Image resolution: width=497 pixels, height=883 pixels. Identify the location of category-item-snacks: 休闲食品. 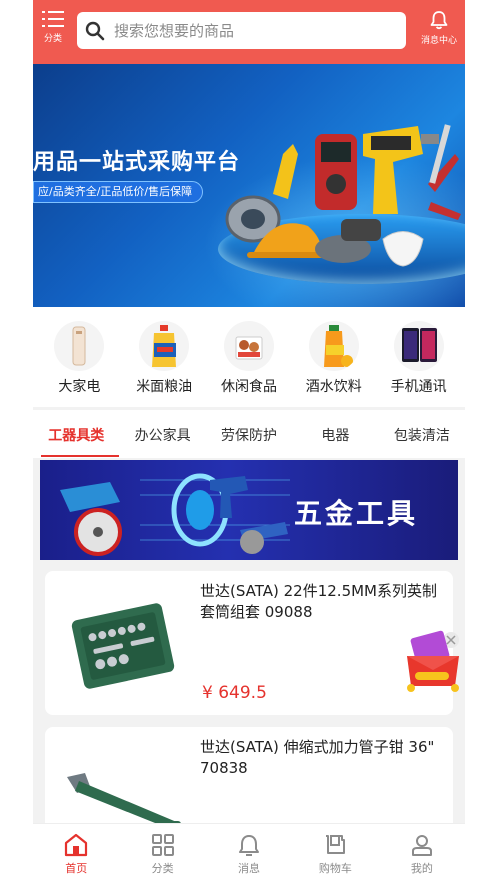
(249, 357).